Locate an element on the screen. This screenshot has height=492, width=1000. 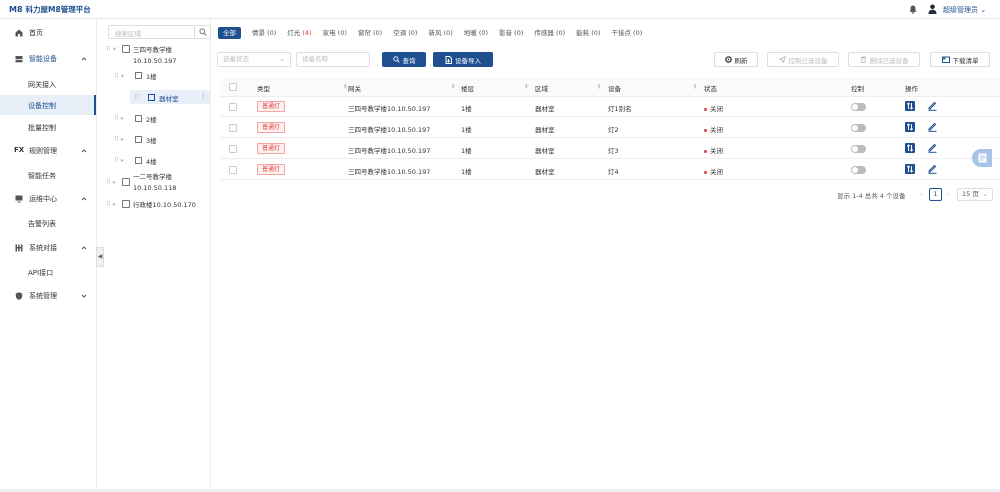
tab-ac: 空调 (0) is located at coordinates (405, 33).